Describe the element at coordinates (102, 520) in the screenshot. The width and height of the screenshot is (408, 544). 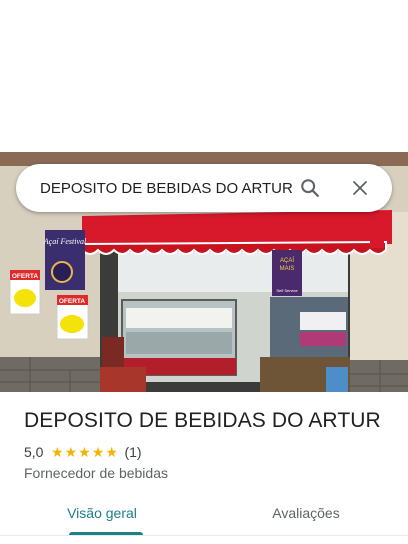
I see `tab-overview: Visão geral` at that location.